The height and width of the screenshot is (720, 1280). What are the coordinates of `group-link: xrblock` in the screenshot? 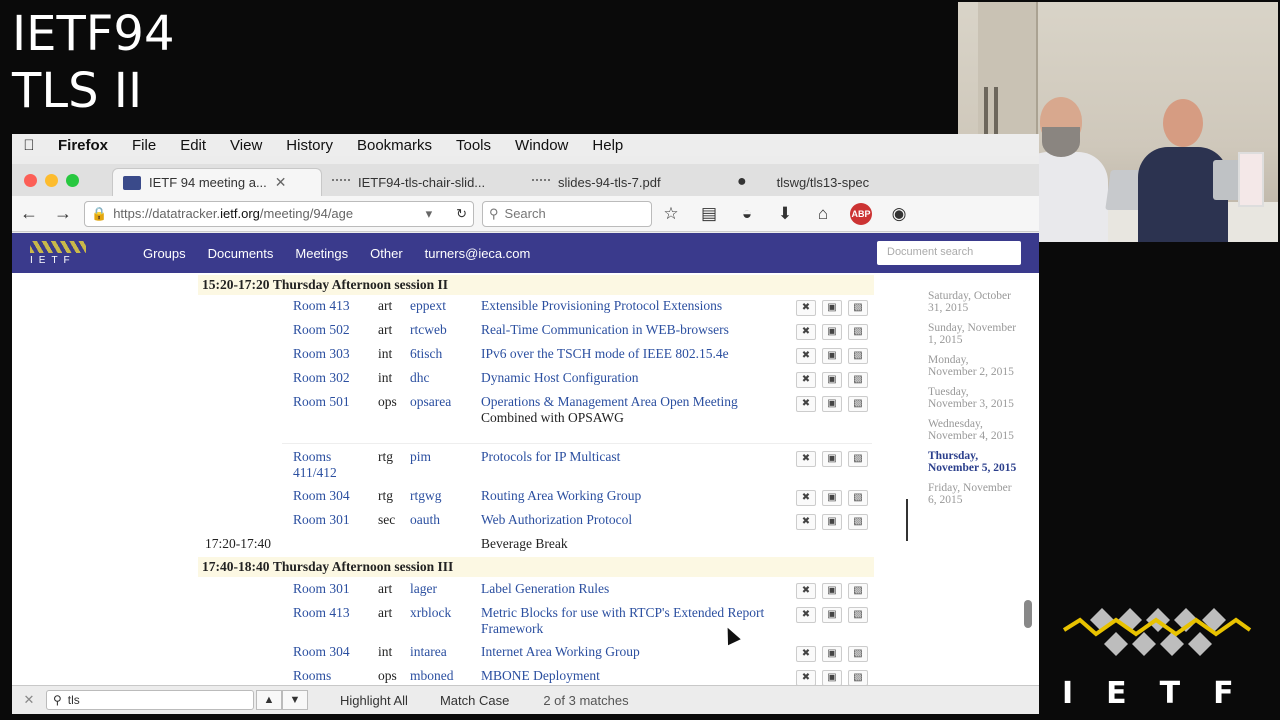 It's located at (430, 613).